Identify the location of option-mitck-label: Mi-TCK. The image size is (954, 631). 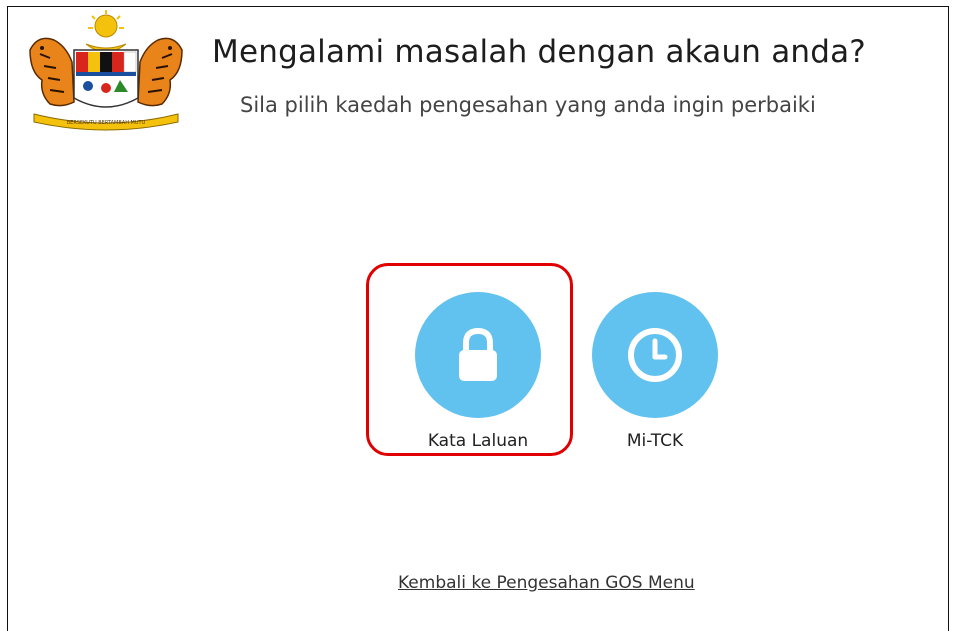
(655, 441).